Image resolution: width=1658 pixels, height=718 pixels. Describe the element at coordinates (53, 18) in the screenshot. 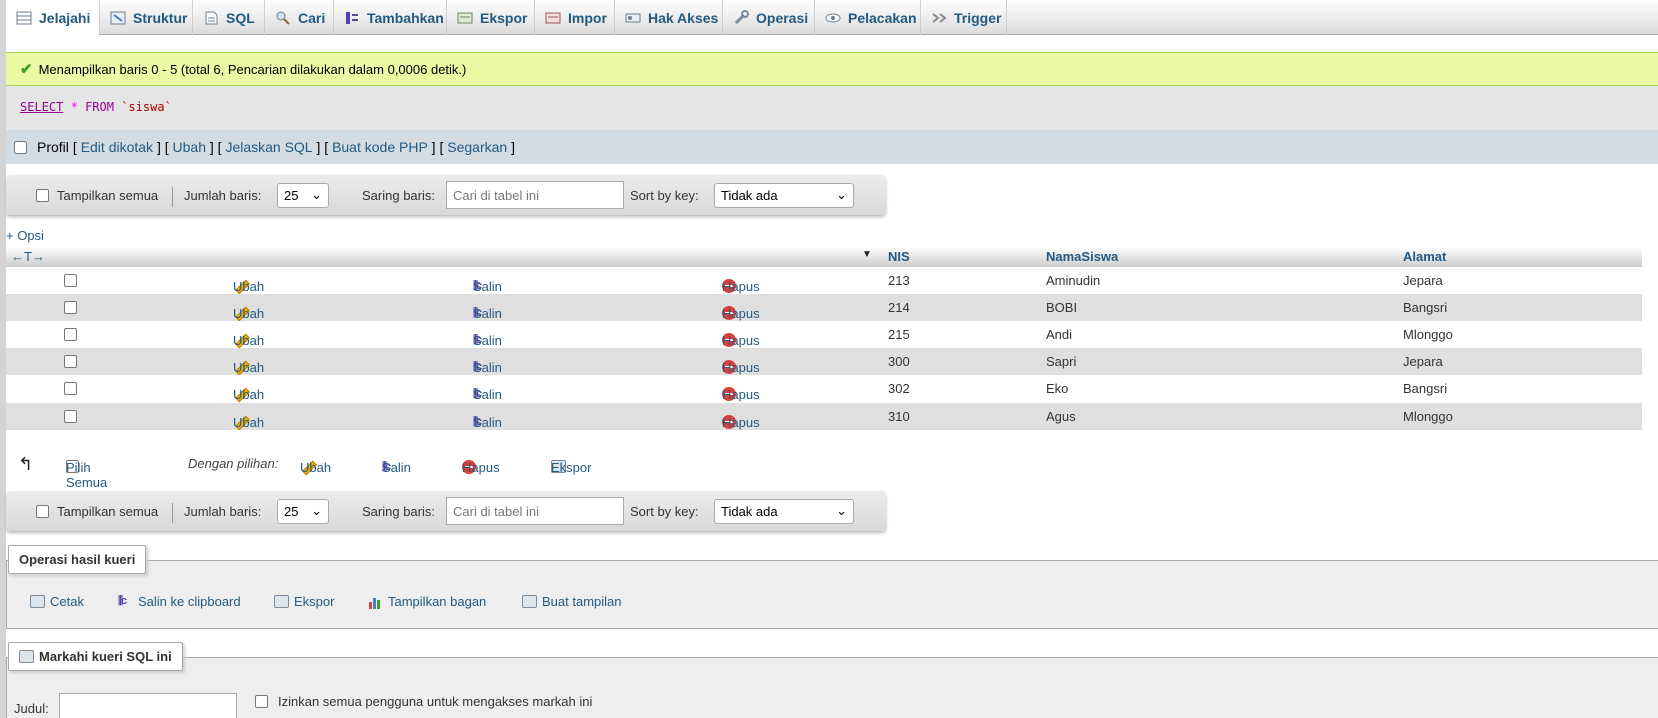

I see `tab-jelajahi: Jelajahi` at that location.